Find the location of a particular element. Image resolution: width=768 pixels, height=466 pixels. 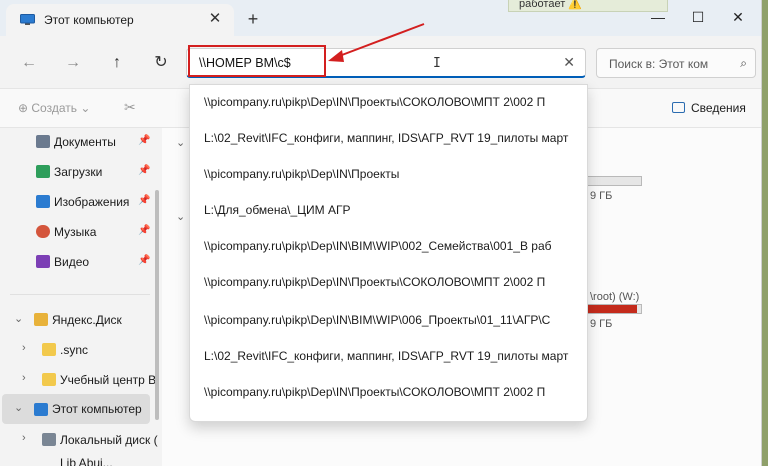

create-label: Создать is located at coordinates (54, 108).